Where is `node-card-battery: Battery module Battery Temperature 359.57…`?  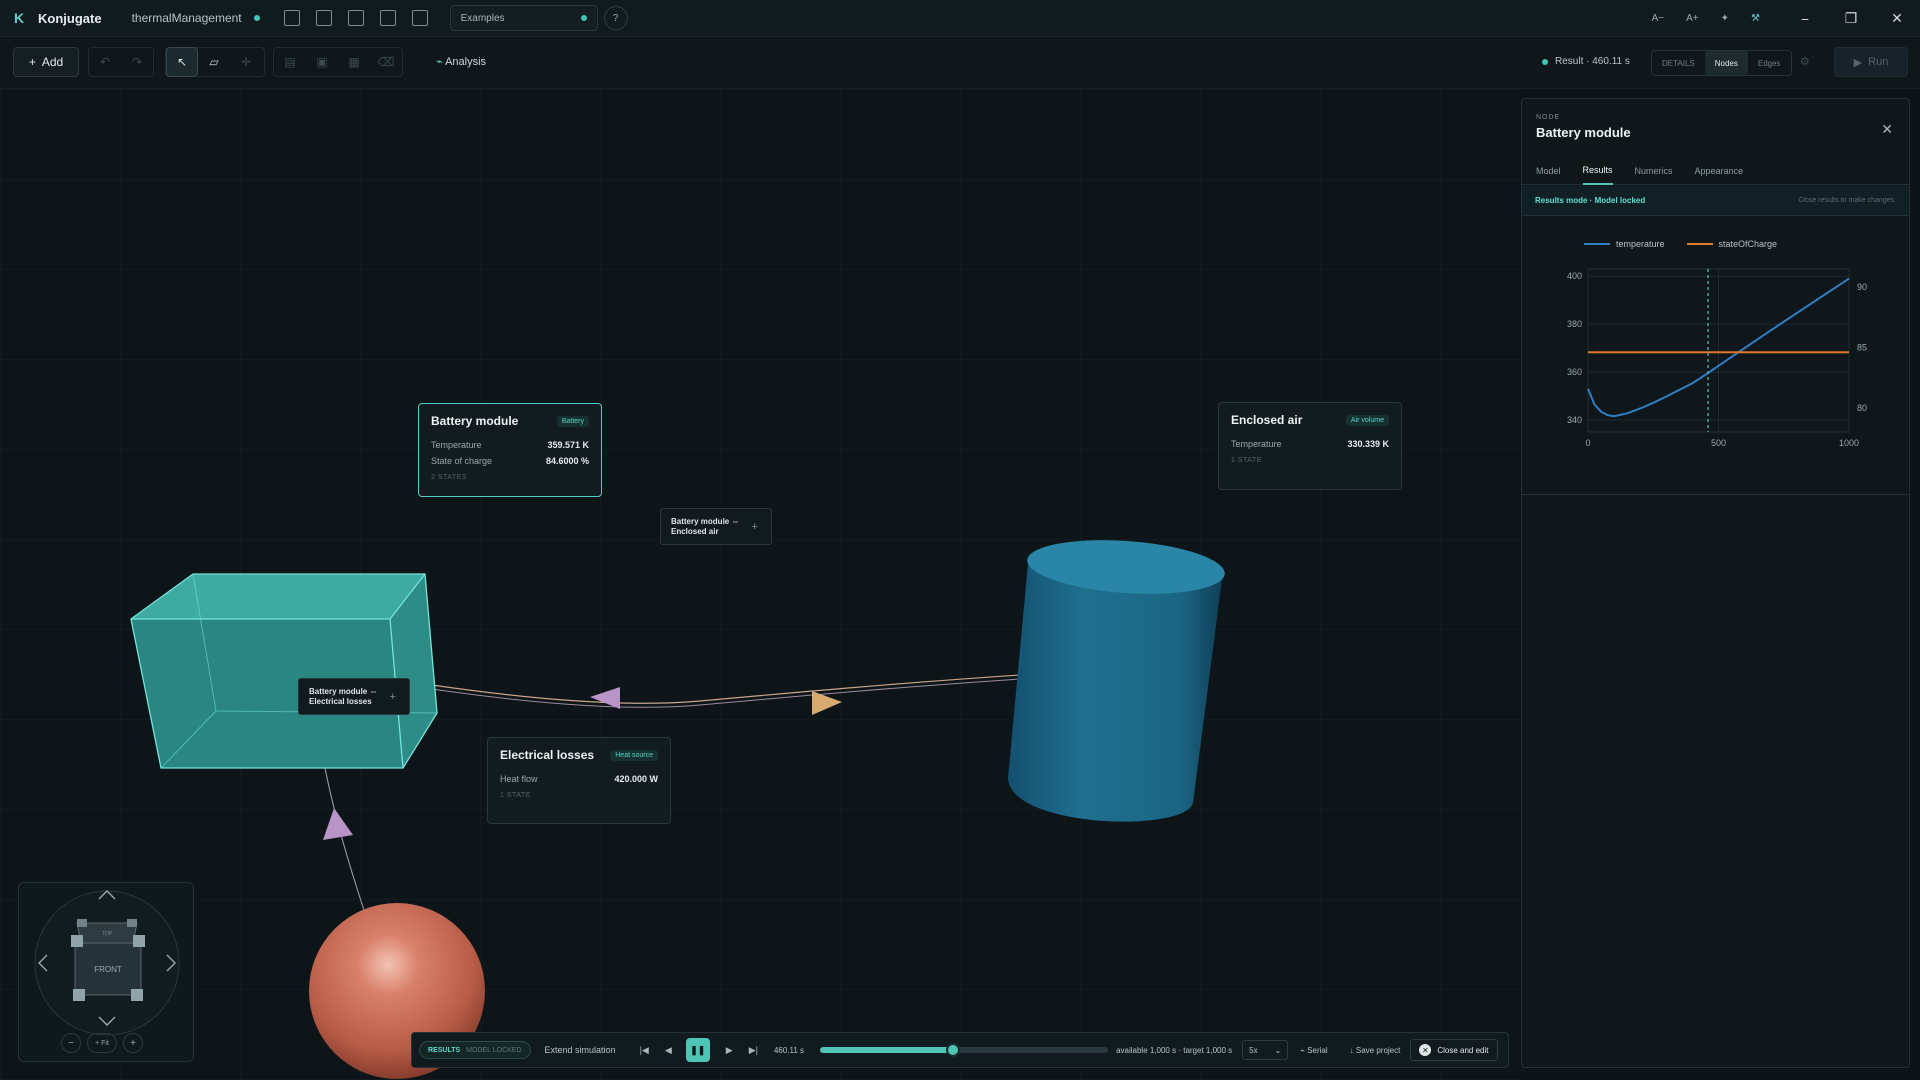
node-card-battery: Battery module Battery Temperature 359.57… is located at coordinates (510, 450).